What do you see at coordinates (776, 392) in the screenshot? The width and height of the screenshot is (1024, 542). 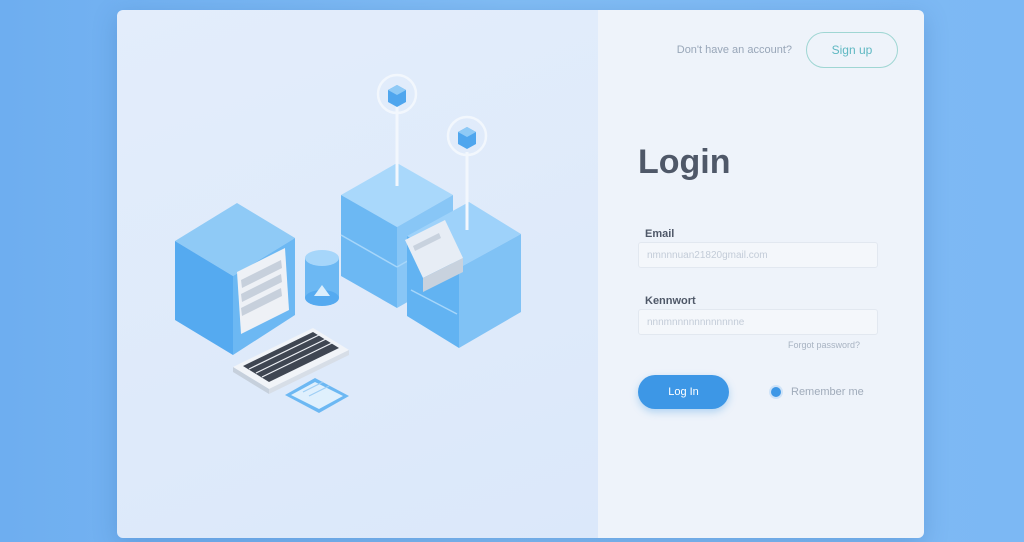 I see `radio-selected-icon` at bounding box center [776, 392].